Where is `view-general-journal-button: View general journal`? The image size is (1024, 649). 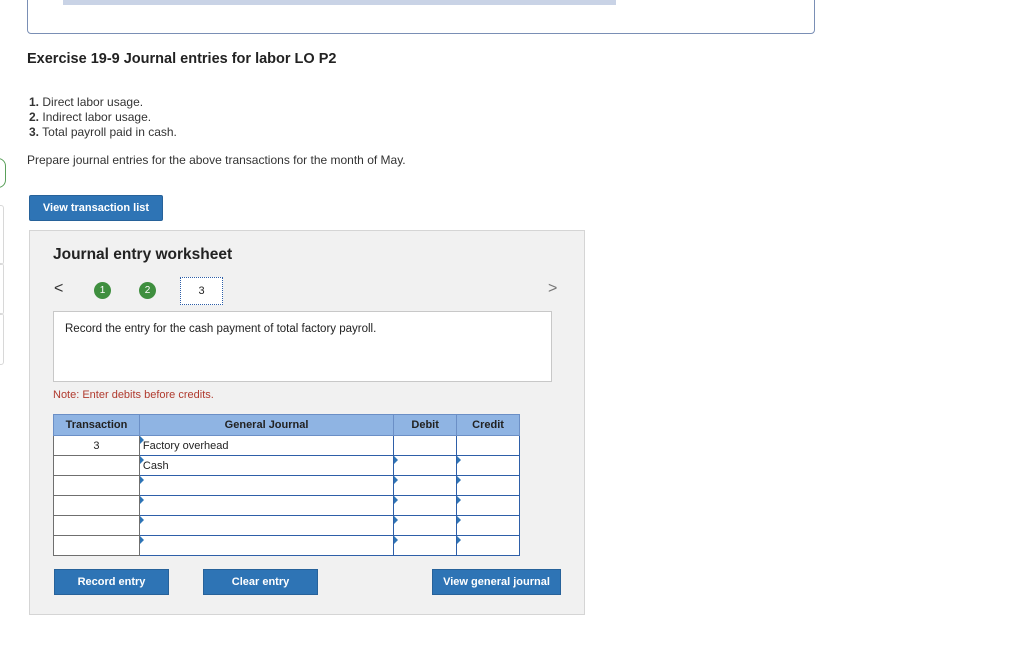 view-general-journal-button: View general journal is located at coordinates (496, 582).